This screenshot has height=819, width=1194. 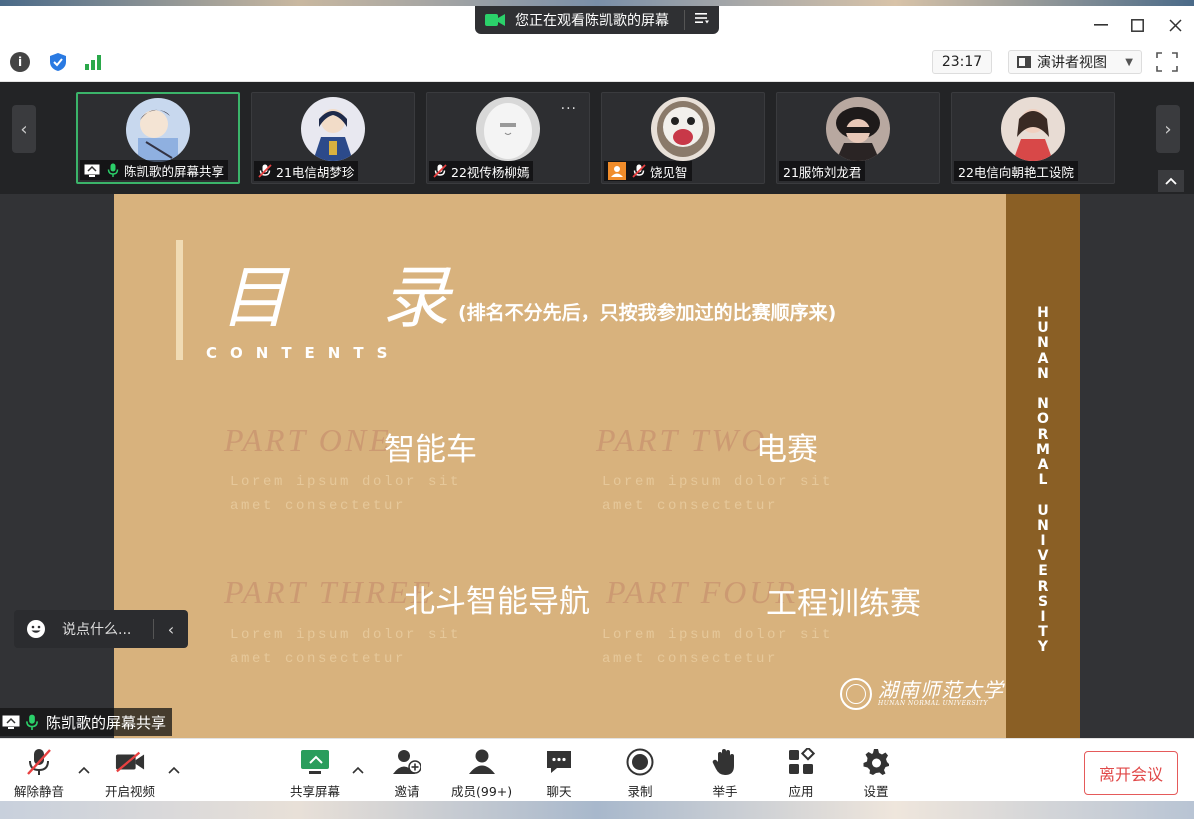 I want to click on strip-prev-button: ‹, so click(x=24, y=129).